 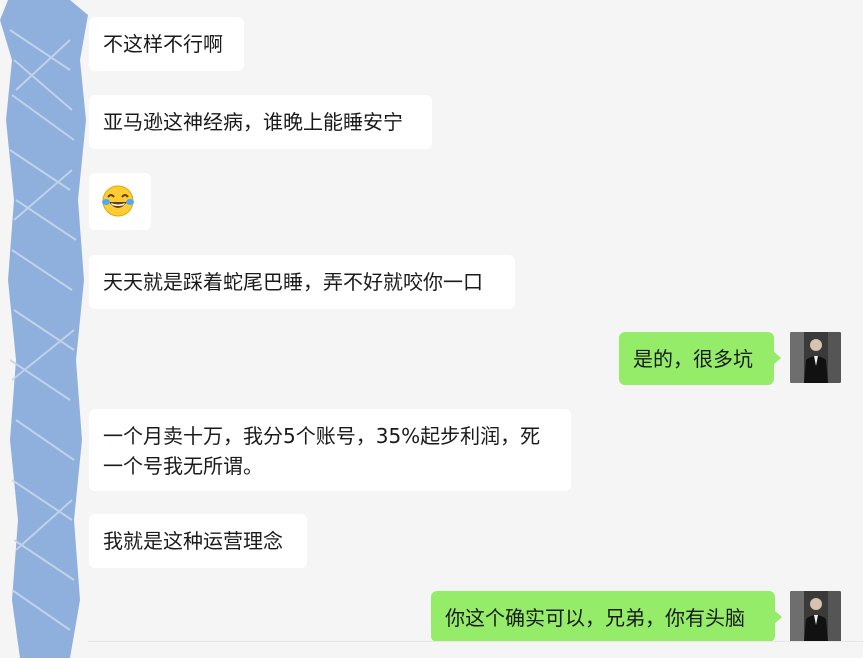 I want to click on message-text: 不这样不行啊, so click(x=163, y=44).